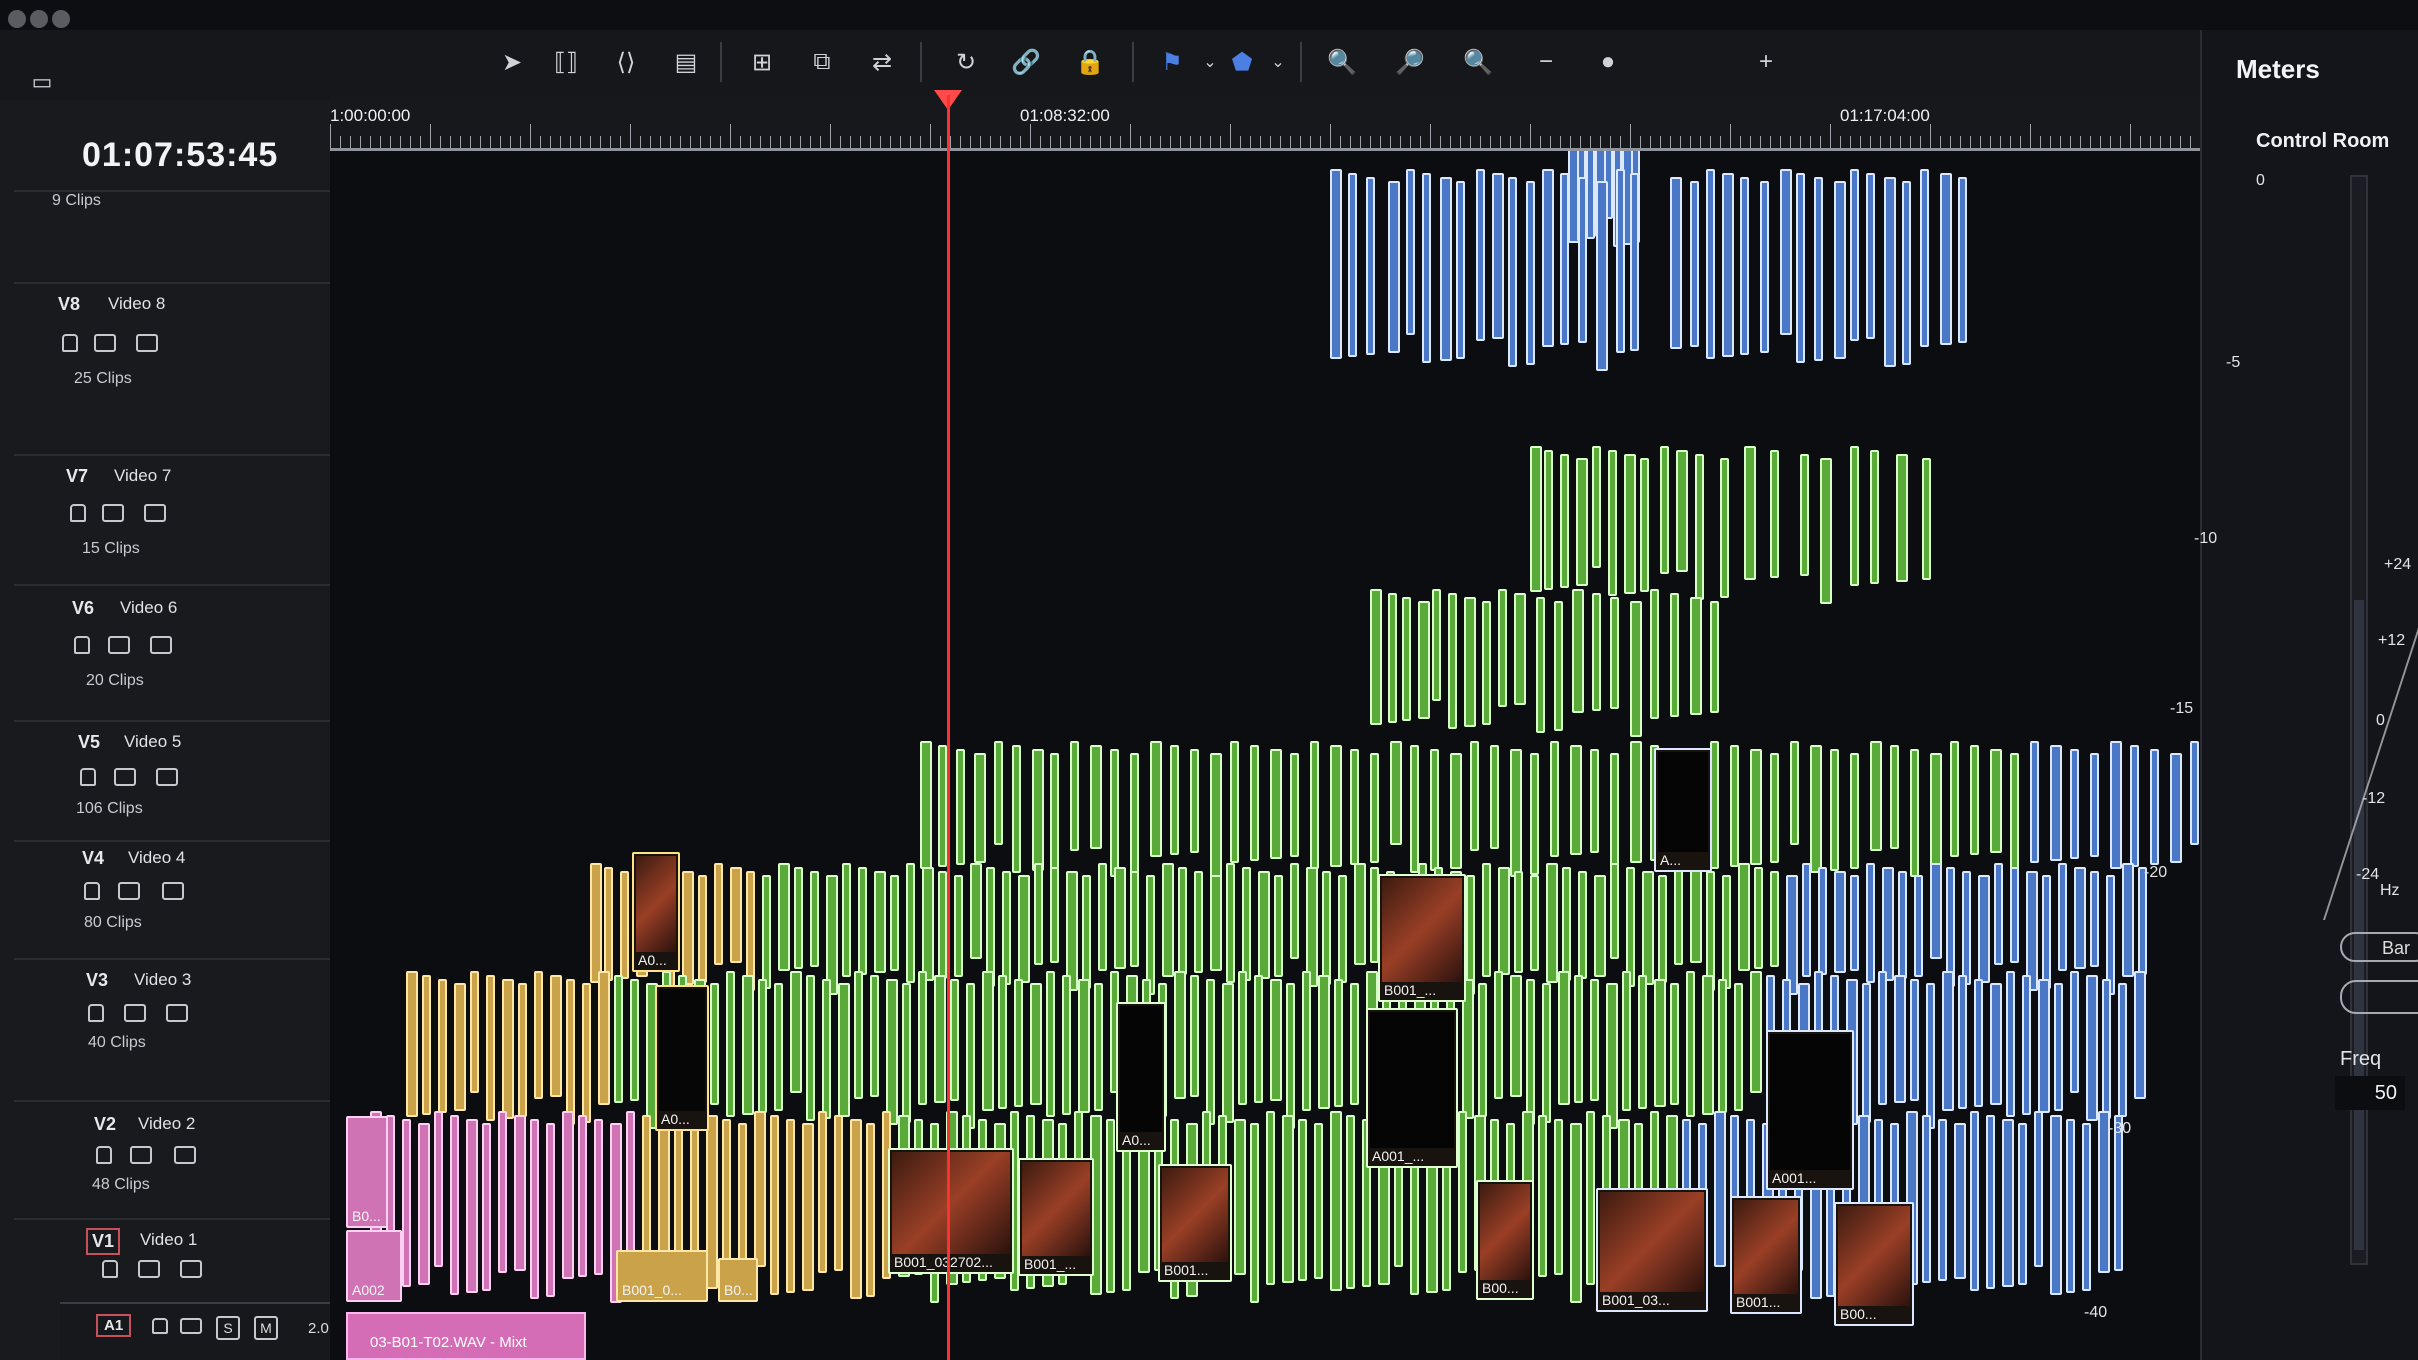 The height and width of the screenshot is (1360, 2418). What do you see at coordinates (948, 727) in the screenshot?
I see `playhead-line` at bounding box center [948, 727].